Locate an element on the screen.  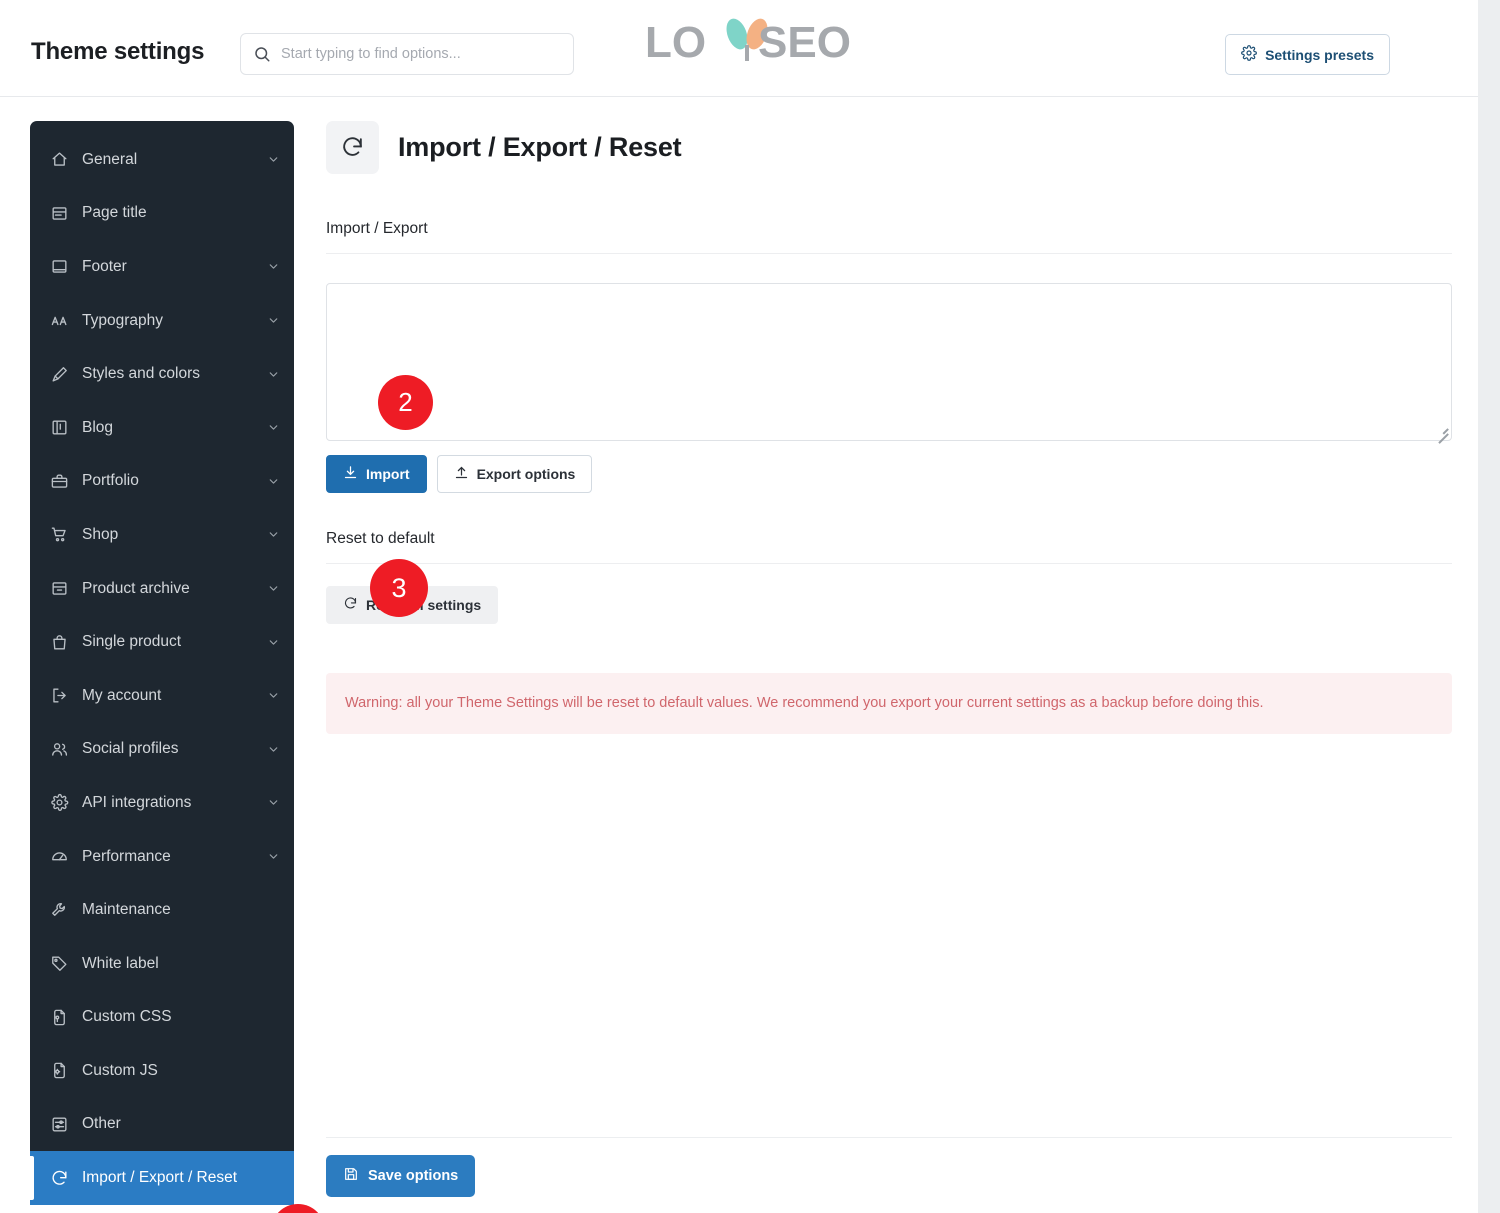
reset-section-label: Reset to default is located at coordinates (889, 547).